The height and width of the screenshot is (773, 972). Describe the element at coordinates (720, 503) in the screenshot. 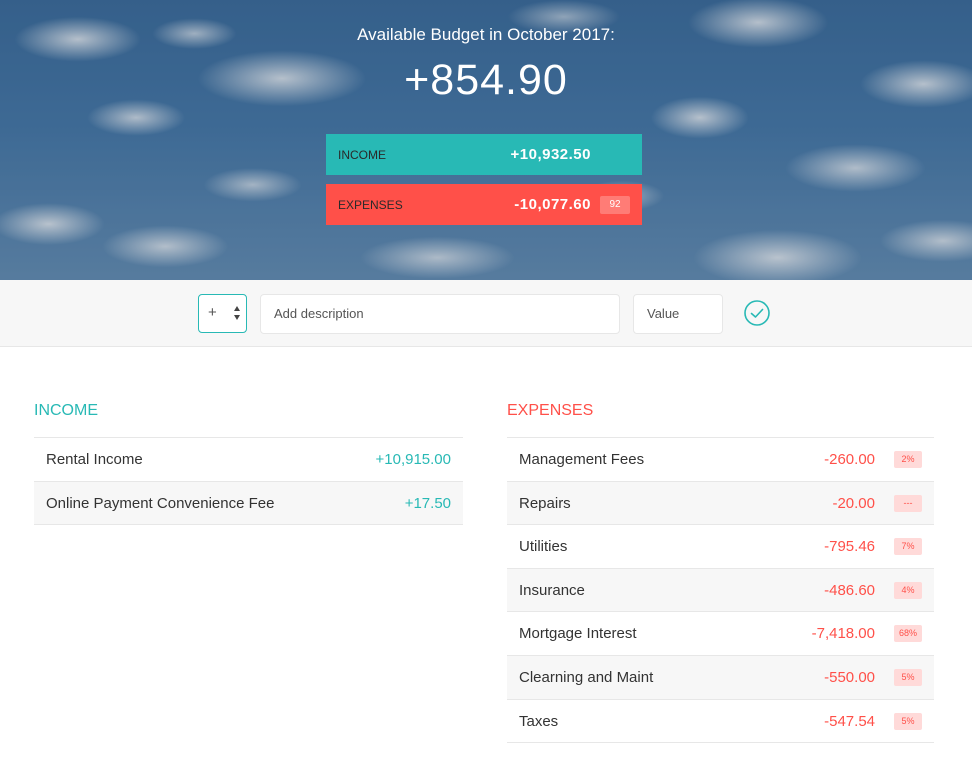

I see `expense-item: Repairs -20.00 ---` at that location.